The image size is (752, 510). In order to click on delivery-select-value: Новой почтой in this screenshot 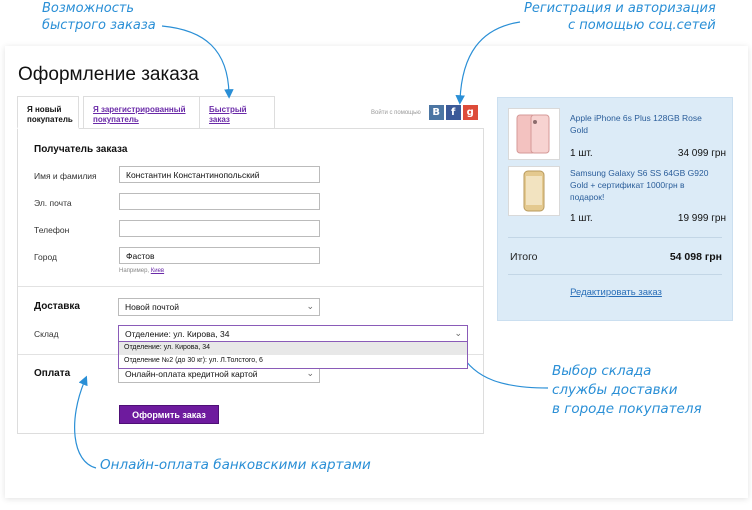, I will do `click(152, 307)`.